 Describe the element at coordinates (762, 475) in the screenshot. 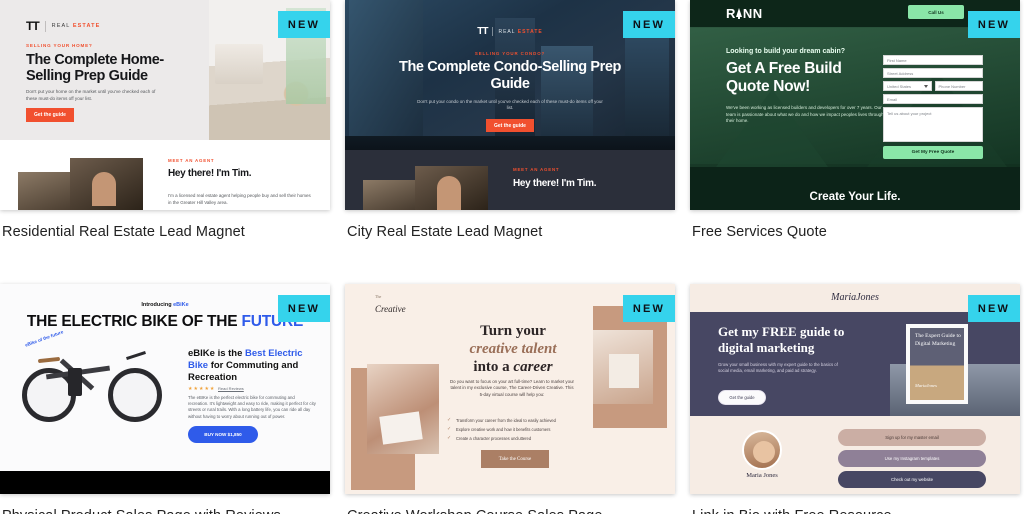

I see `person-name: Maria Jones` at that location.